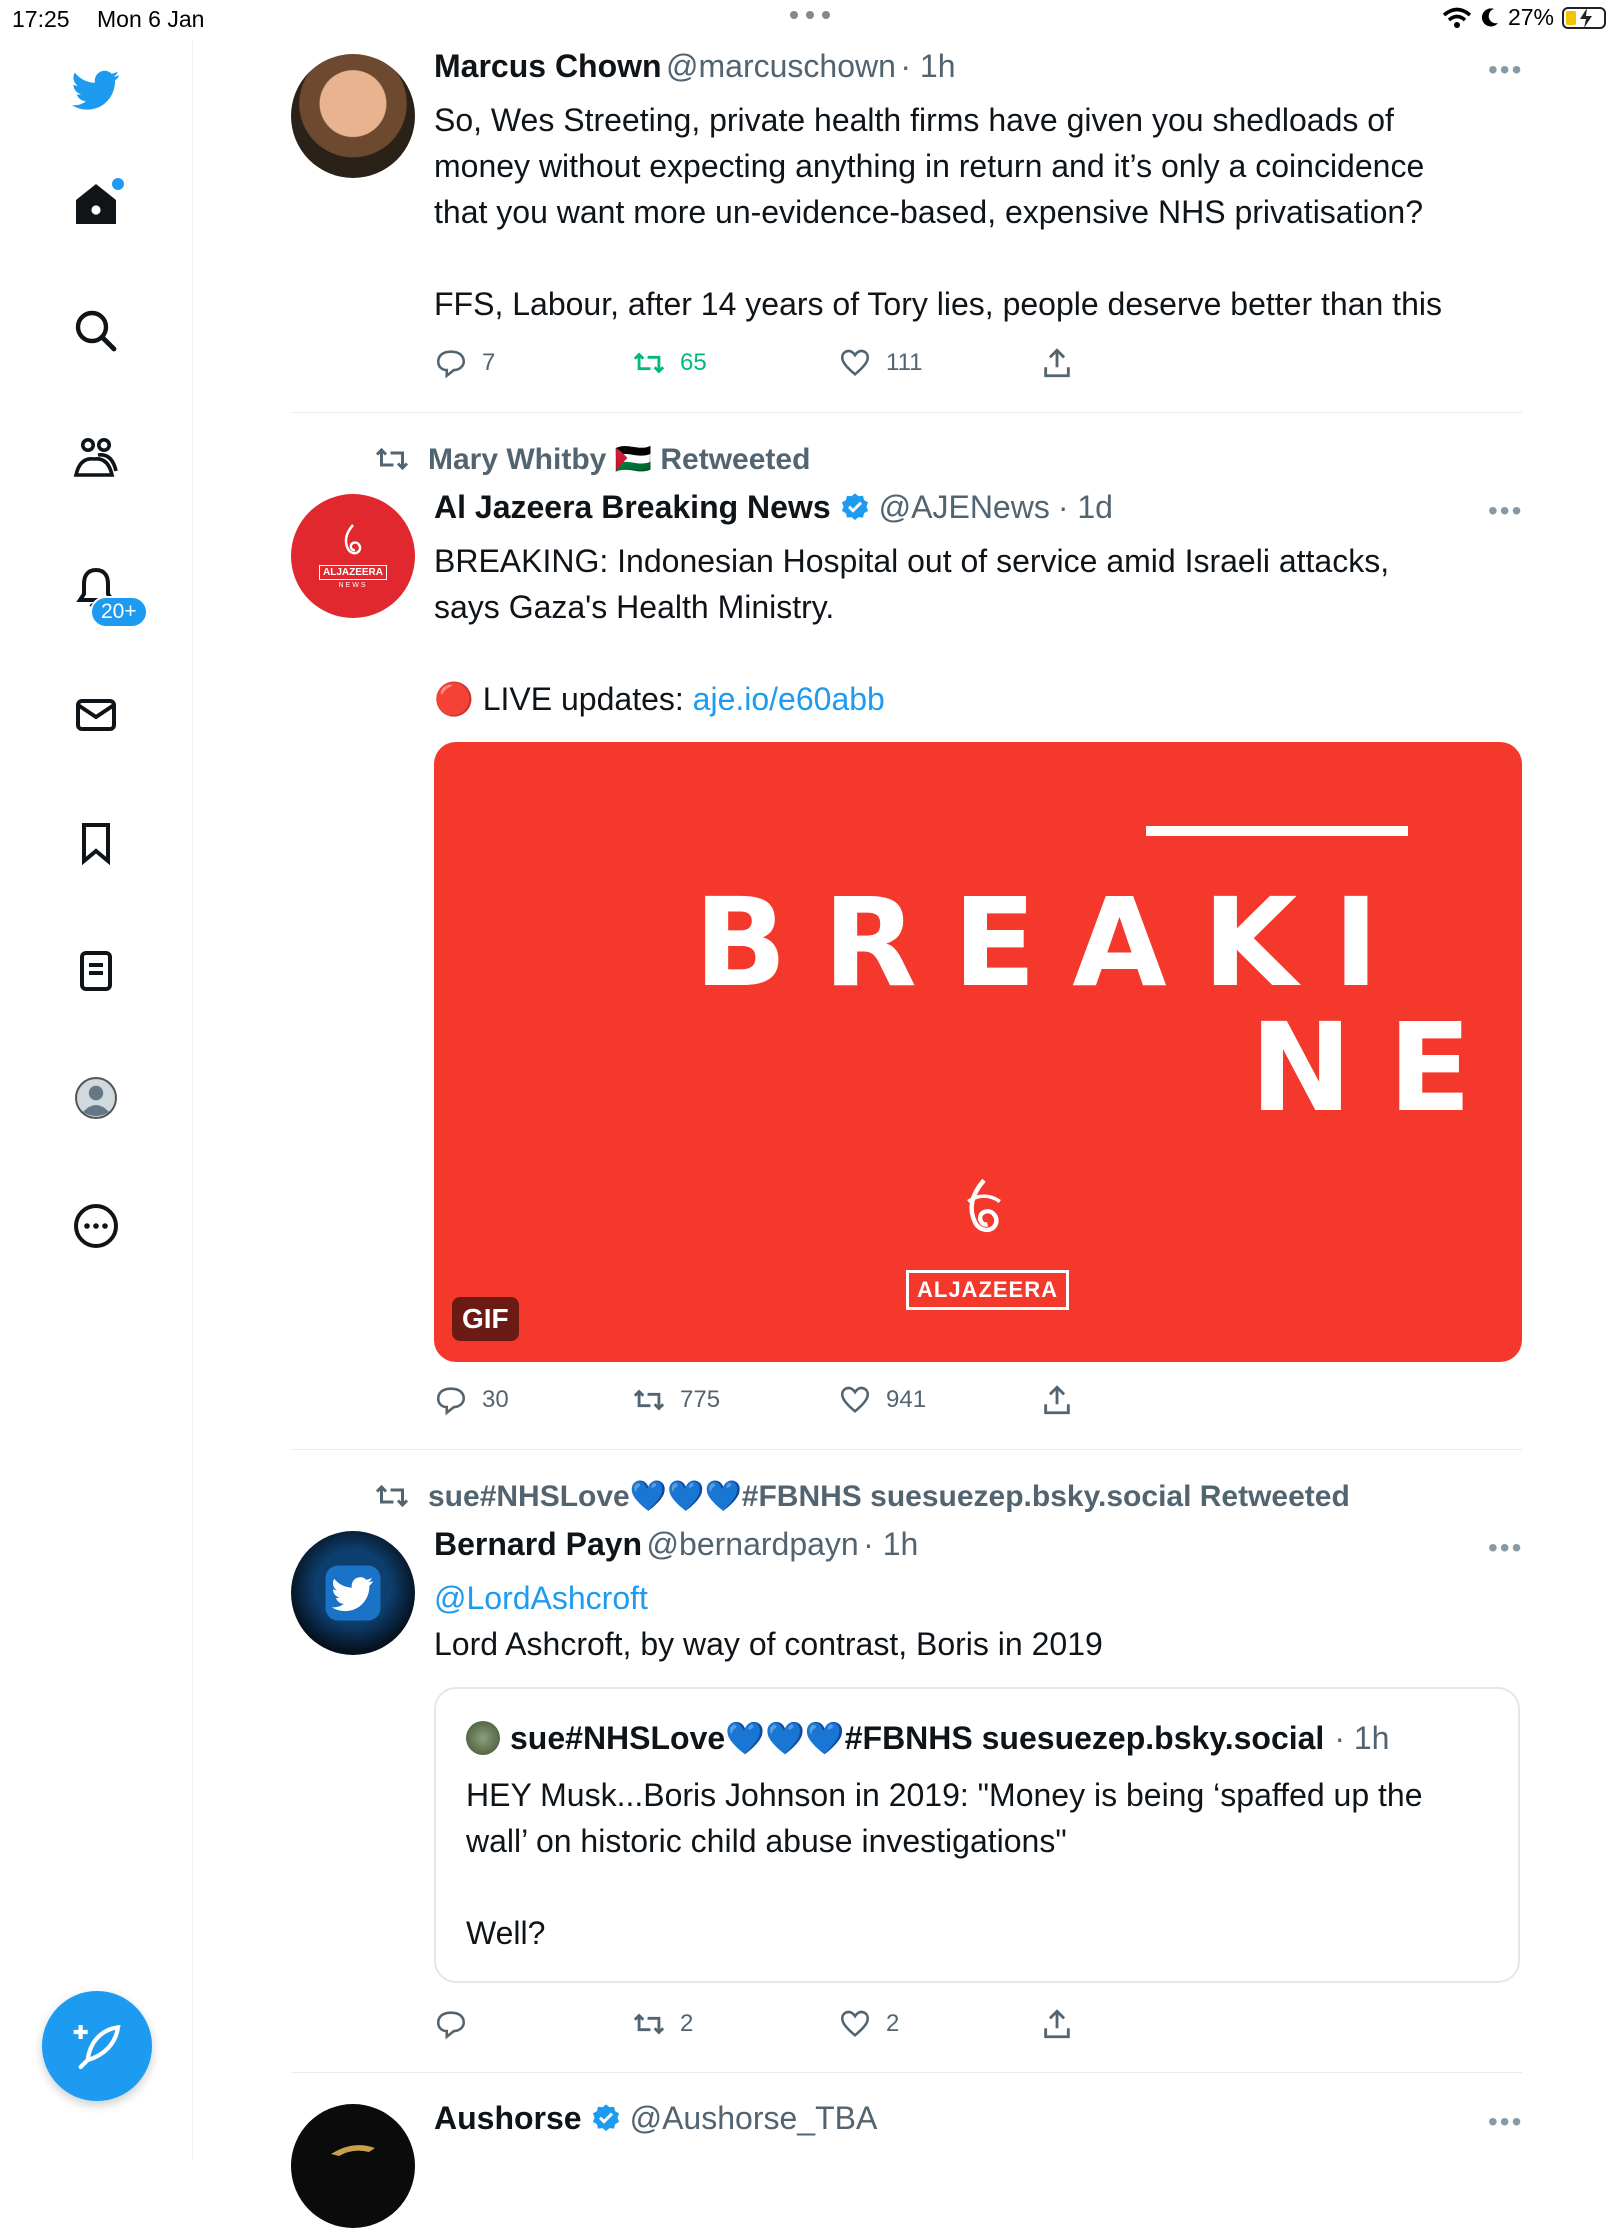 Image resolution: width=1620 pixels, height=2228 pixels. What do you see at coordinates (988, 1290) in the screenshot?
I see `media-brand: ALJAZEERA` at bounding box center [988, 1290].